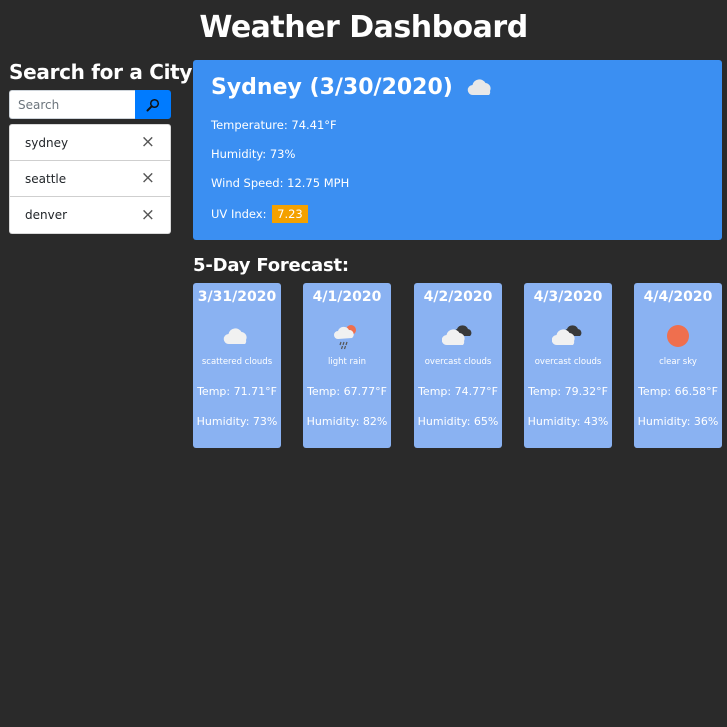 The height and width of the screenshot is (727, 727). Describe the element at coordinates (347, 362) in the screenshot. I see `forecast-description: light rain` at that location.